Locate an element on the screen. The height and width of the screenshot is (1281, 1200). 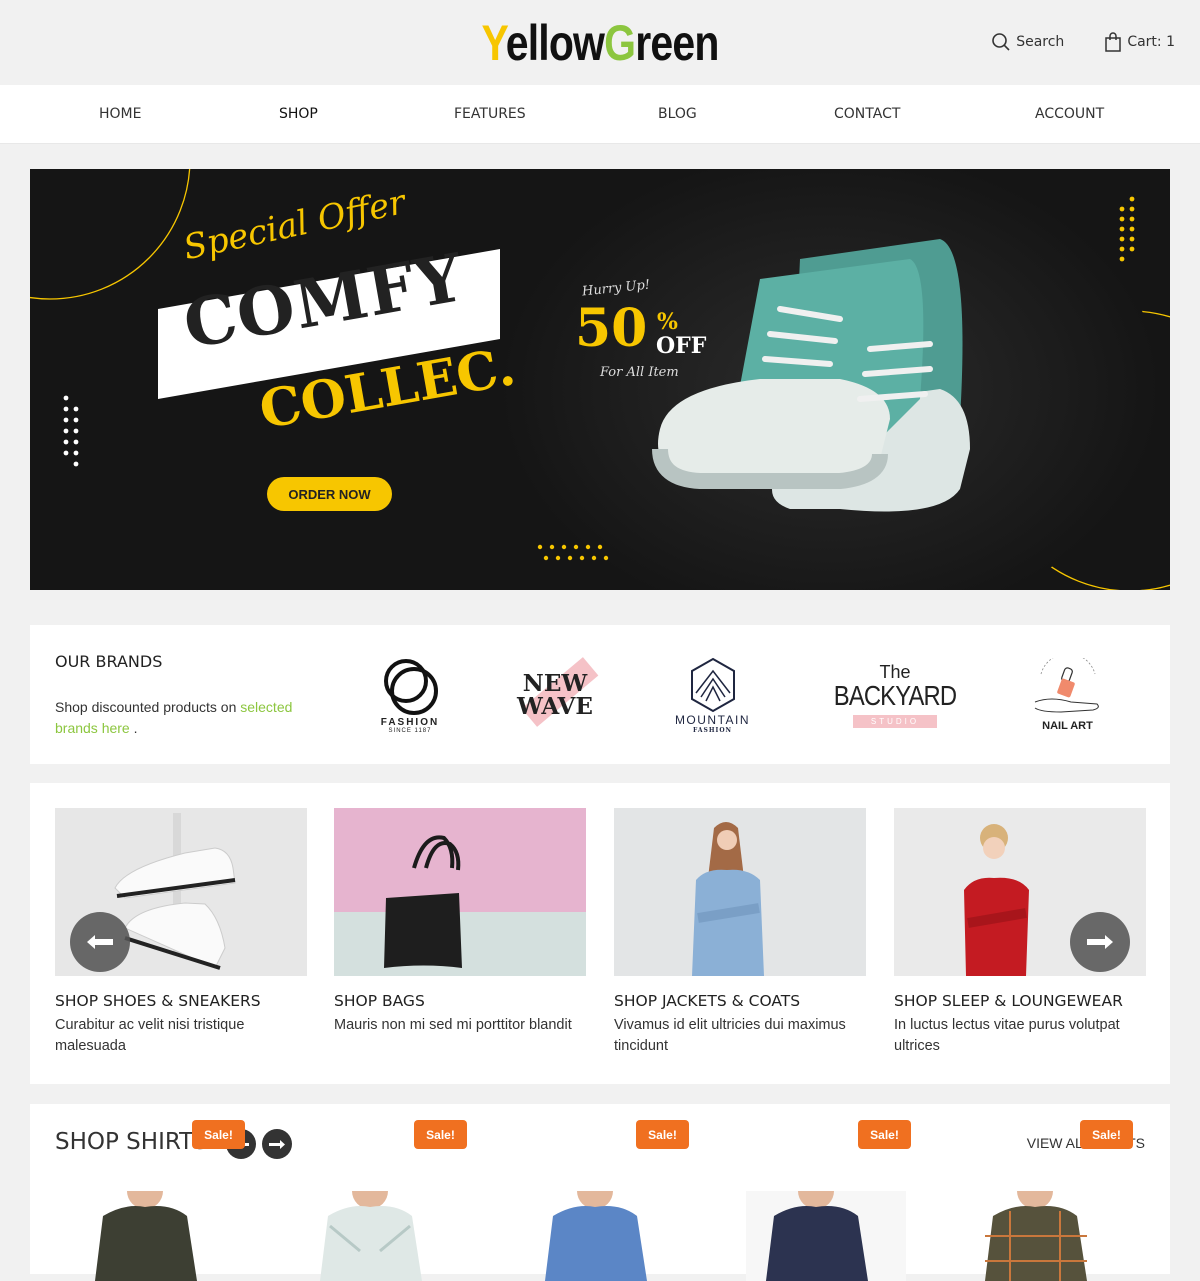
shopping-bag-icon is located at coordinates (1113, 42).